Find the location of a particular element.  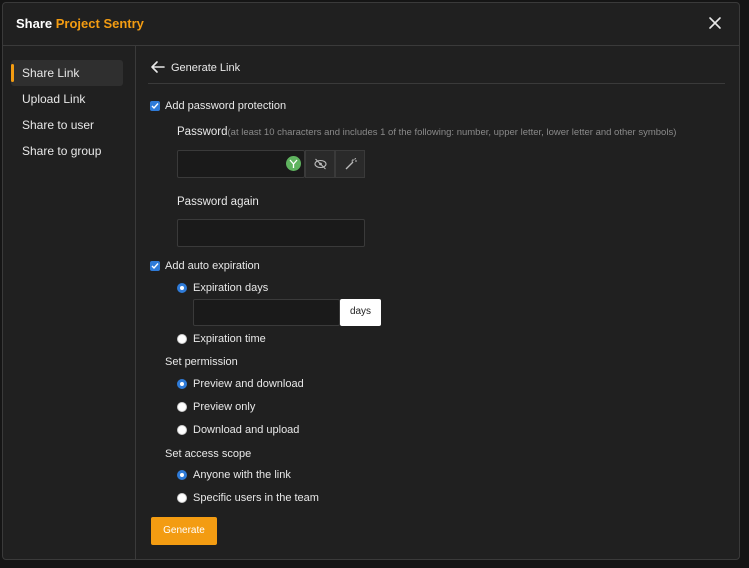

password-again-input is located at coordinates (271, 233).